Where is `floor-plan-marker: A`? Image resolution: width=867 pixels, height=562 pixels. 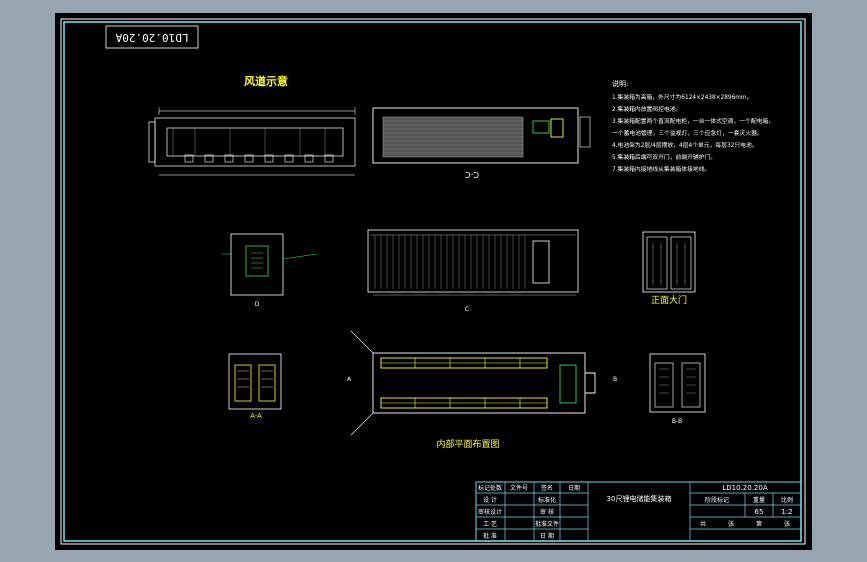 floor-plan-marker: A is located at coordinates (349, 379).